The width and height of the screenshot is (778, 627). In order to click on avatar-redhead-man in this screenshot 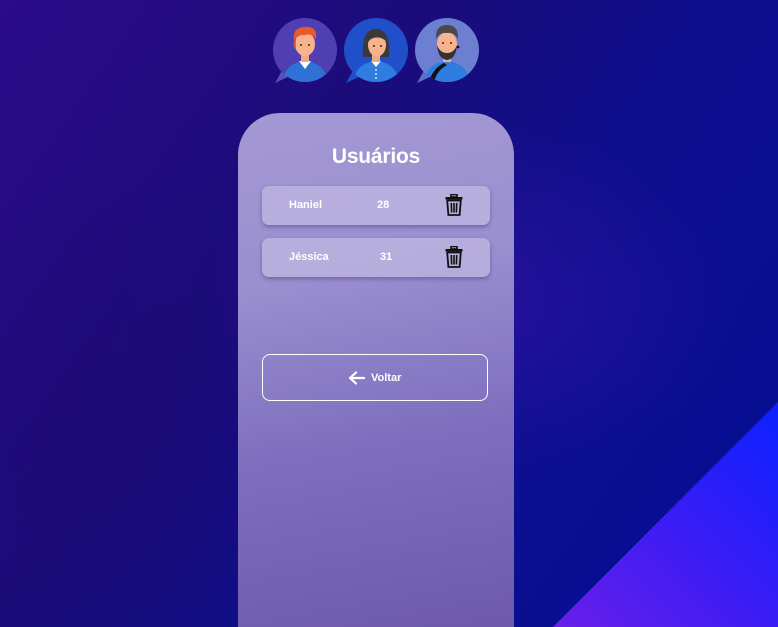, I will do `click(305, 51)`.